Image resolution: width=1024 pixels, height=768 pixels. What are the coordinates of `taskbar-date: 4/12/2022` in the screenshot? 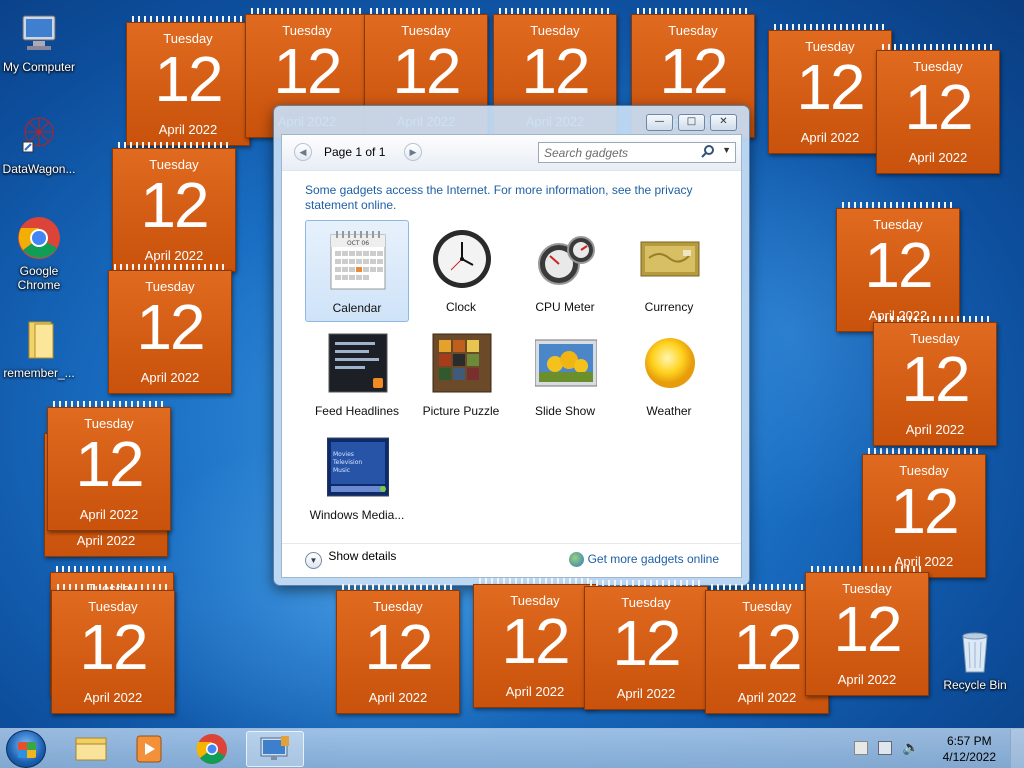 It's located at (969, 757).